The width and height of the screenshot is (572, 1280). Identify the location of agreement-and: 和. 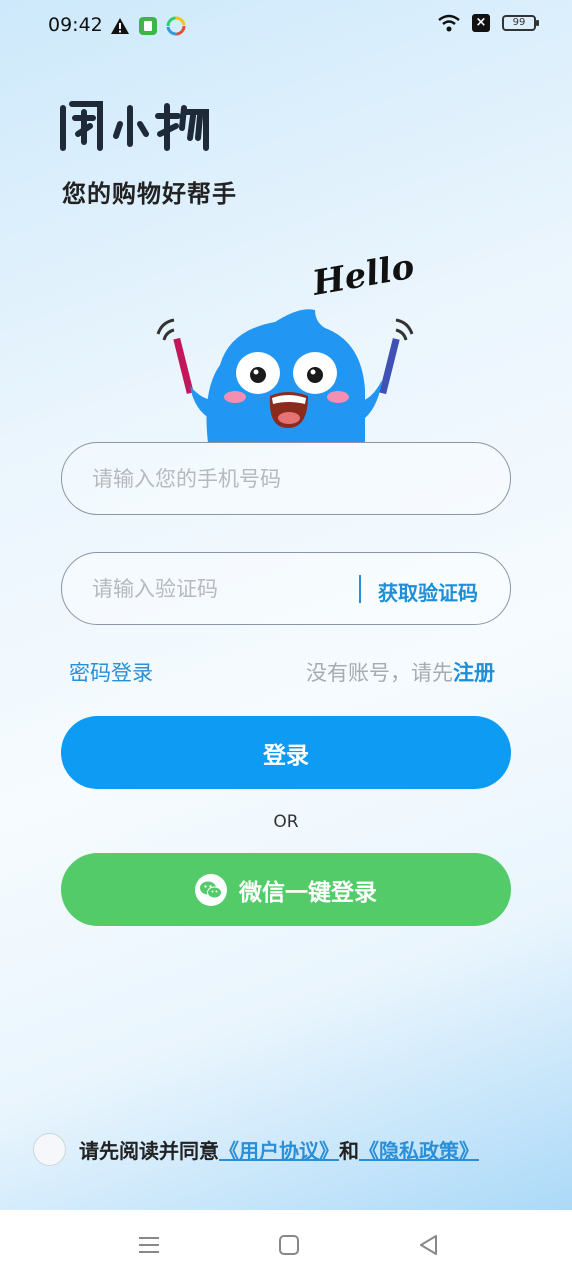
(349, 1151).